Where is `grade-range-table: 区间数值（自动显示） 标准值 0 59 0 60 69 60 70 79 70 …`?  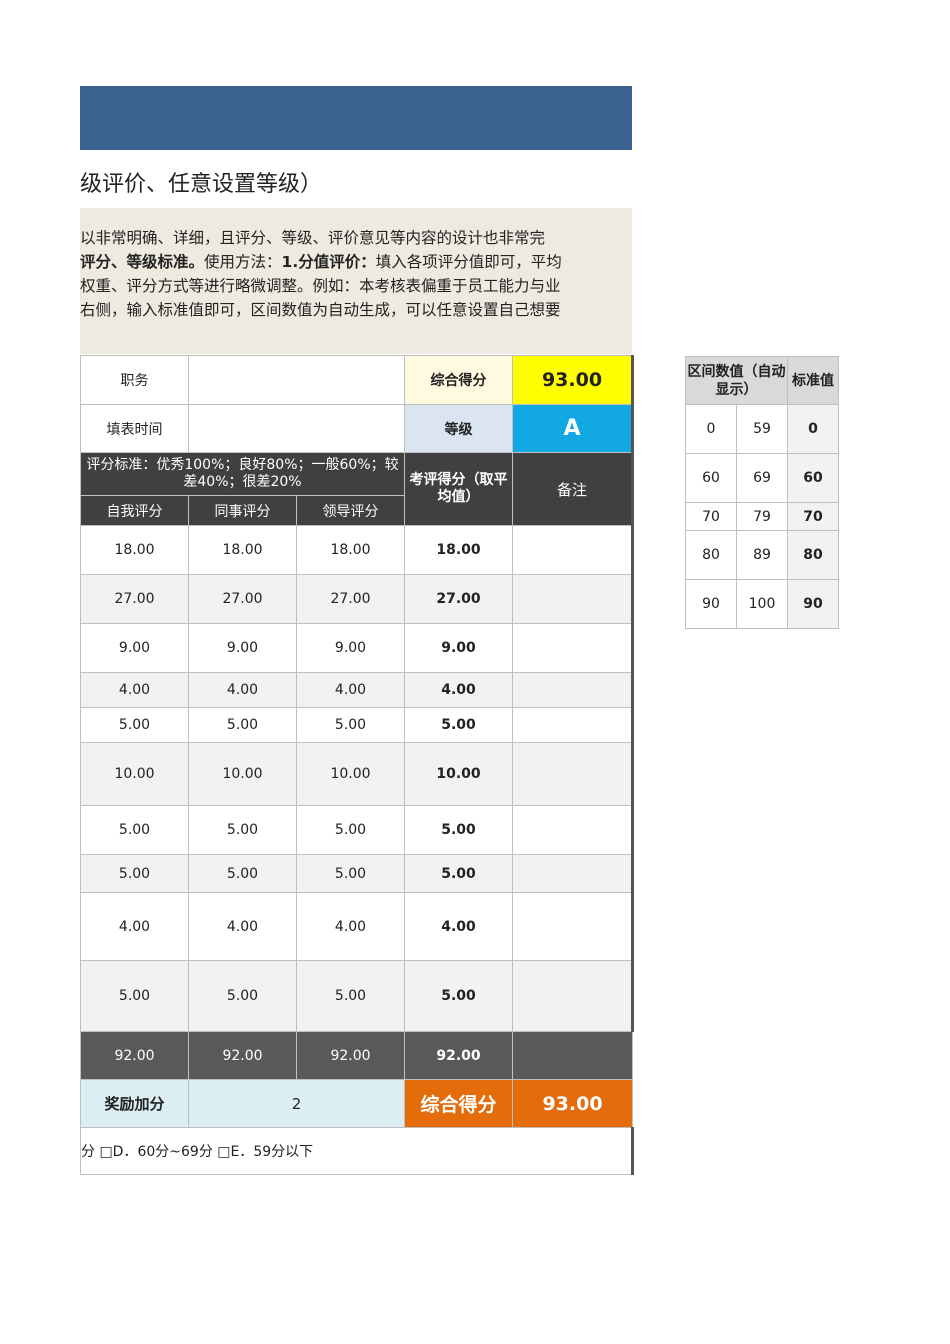
grade-range-table: 区间数值（自动显示） 标准值 0 59 0 60 69 60 70 79 70 … is located at coordinates (762, 492).